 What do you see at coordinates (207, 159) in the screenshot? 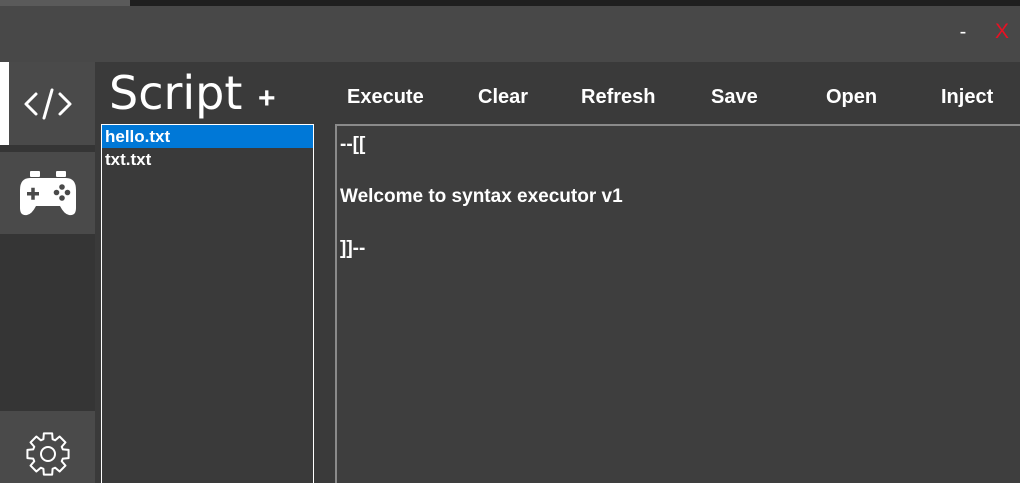
I see `list-item: txt.txt` at bounding box center [207, 159].